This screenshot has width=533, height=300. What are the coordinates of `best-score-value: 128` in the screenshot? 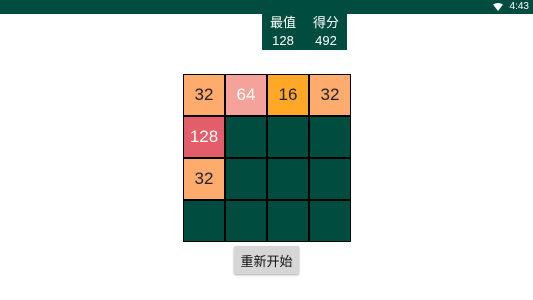 It's located at (283, 40).